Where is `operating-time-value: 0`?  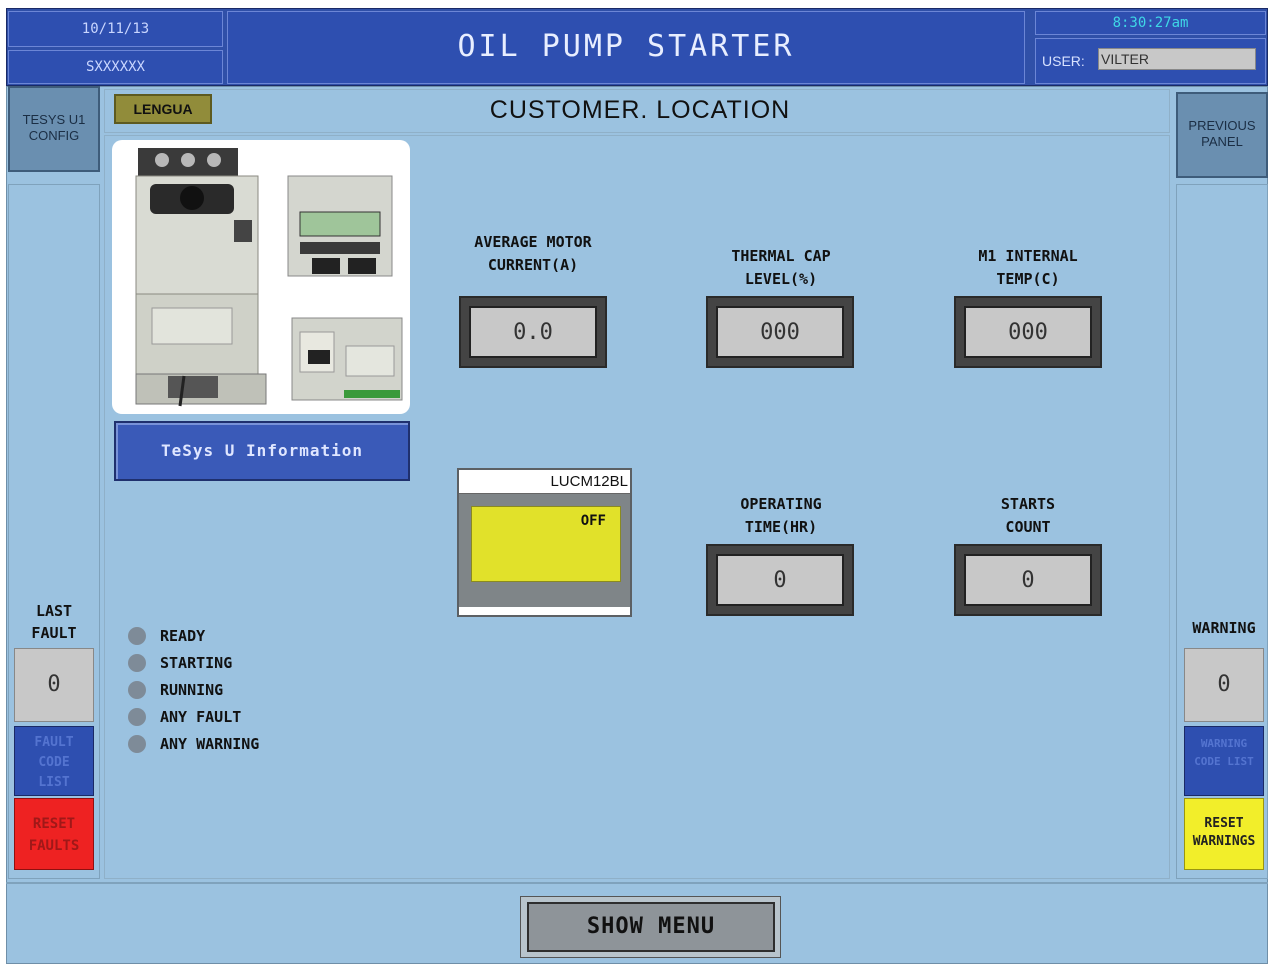
operating-time-value: 0 is located at coordinates (780, 580).